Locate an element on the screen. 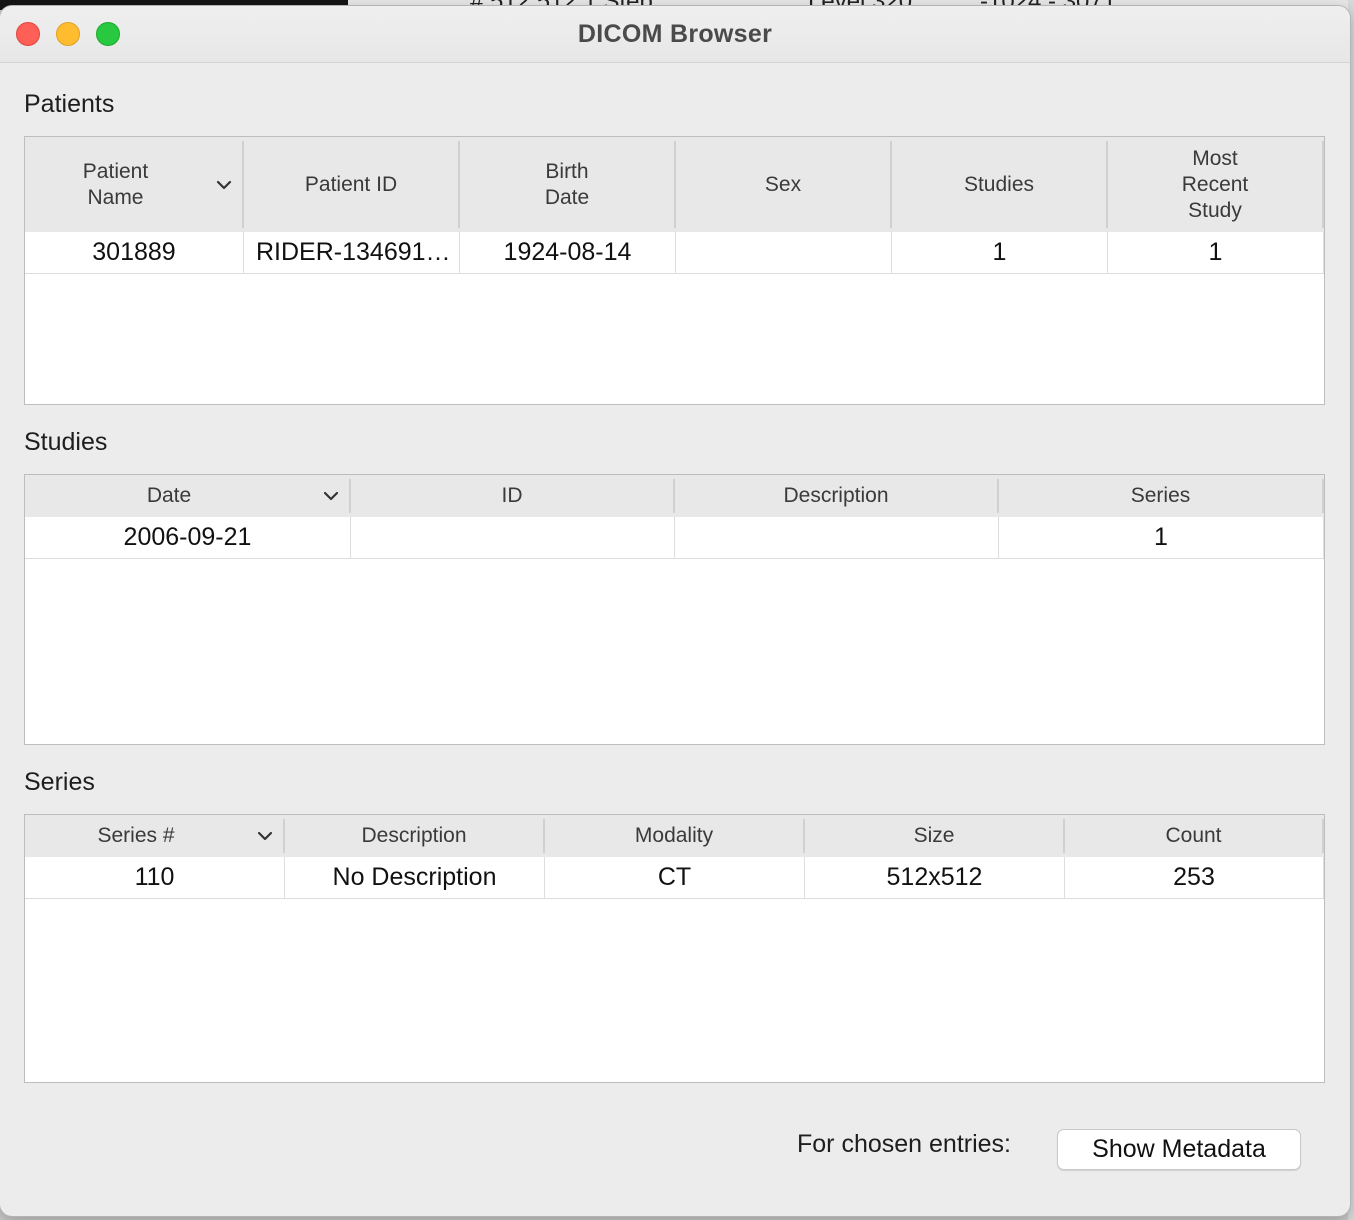  table-row: 110 No Description CT 512x512 253 is located at coordinates (674, 878).